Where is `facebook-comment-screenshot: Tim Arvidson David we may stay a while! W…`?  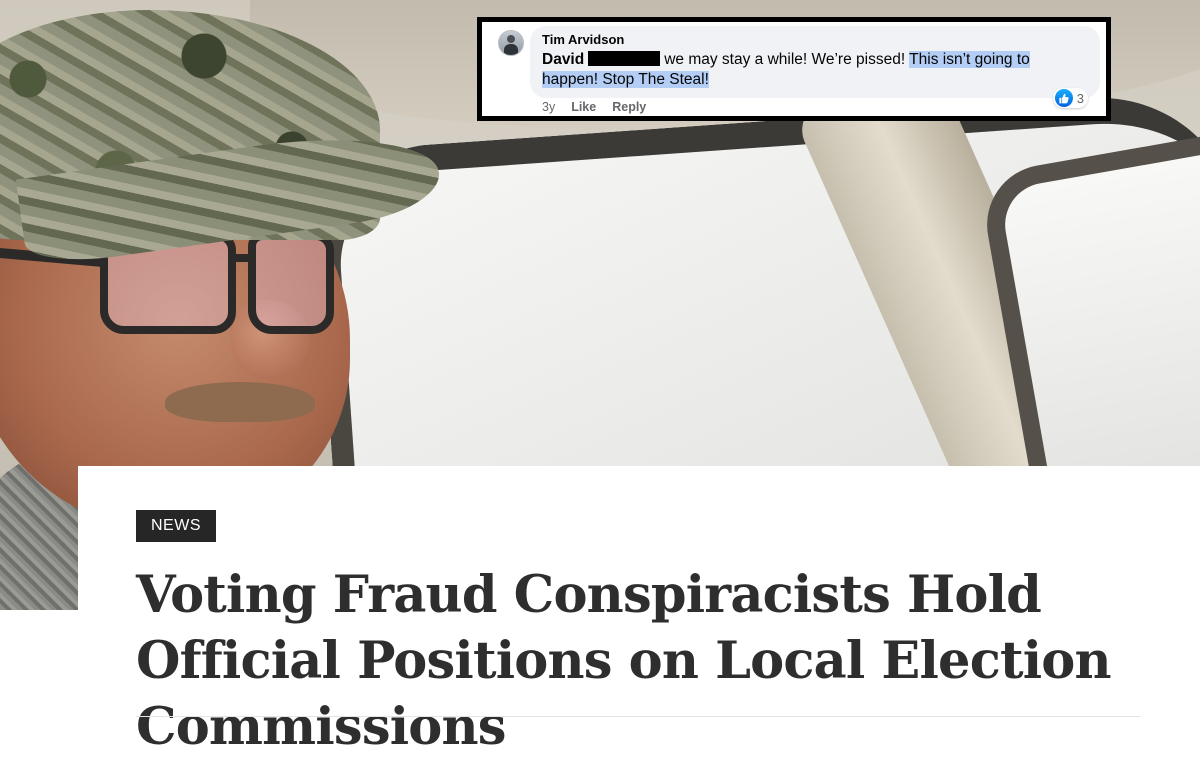 facebook-comment-screenshot: Tim Arvidson David we may stay a while! W… is located at coordinates (794, 69).